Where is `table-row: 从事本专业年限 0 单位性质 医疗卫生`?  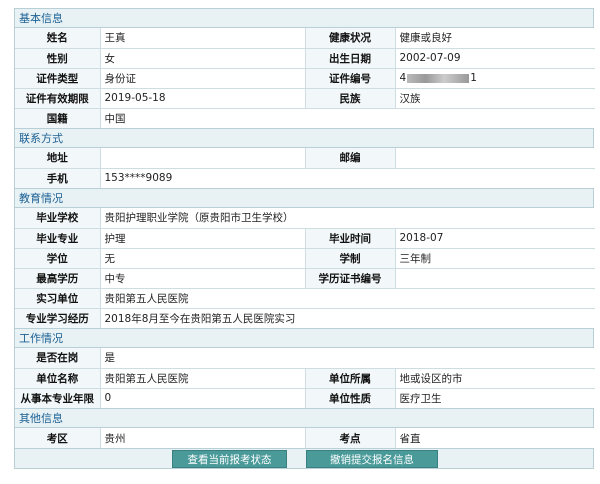
table-row: 从事本专业年限 0 单位性质 医疗卫生 is located at coordinates (305, 397).